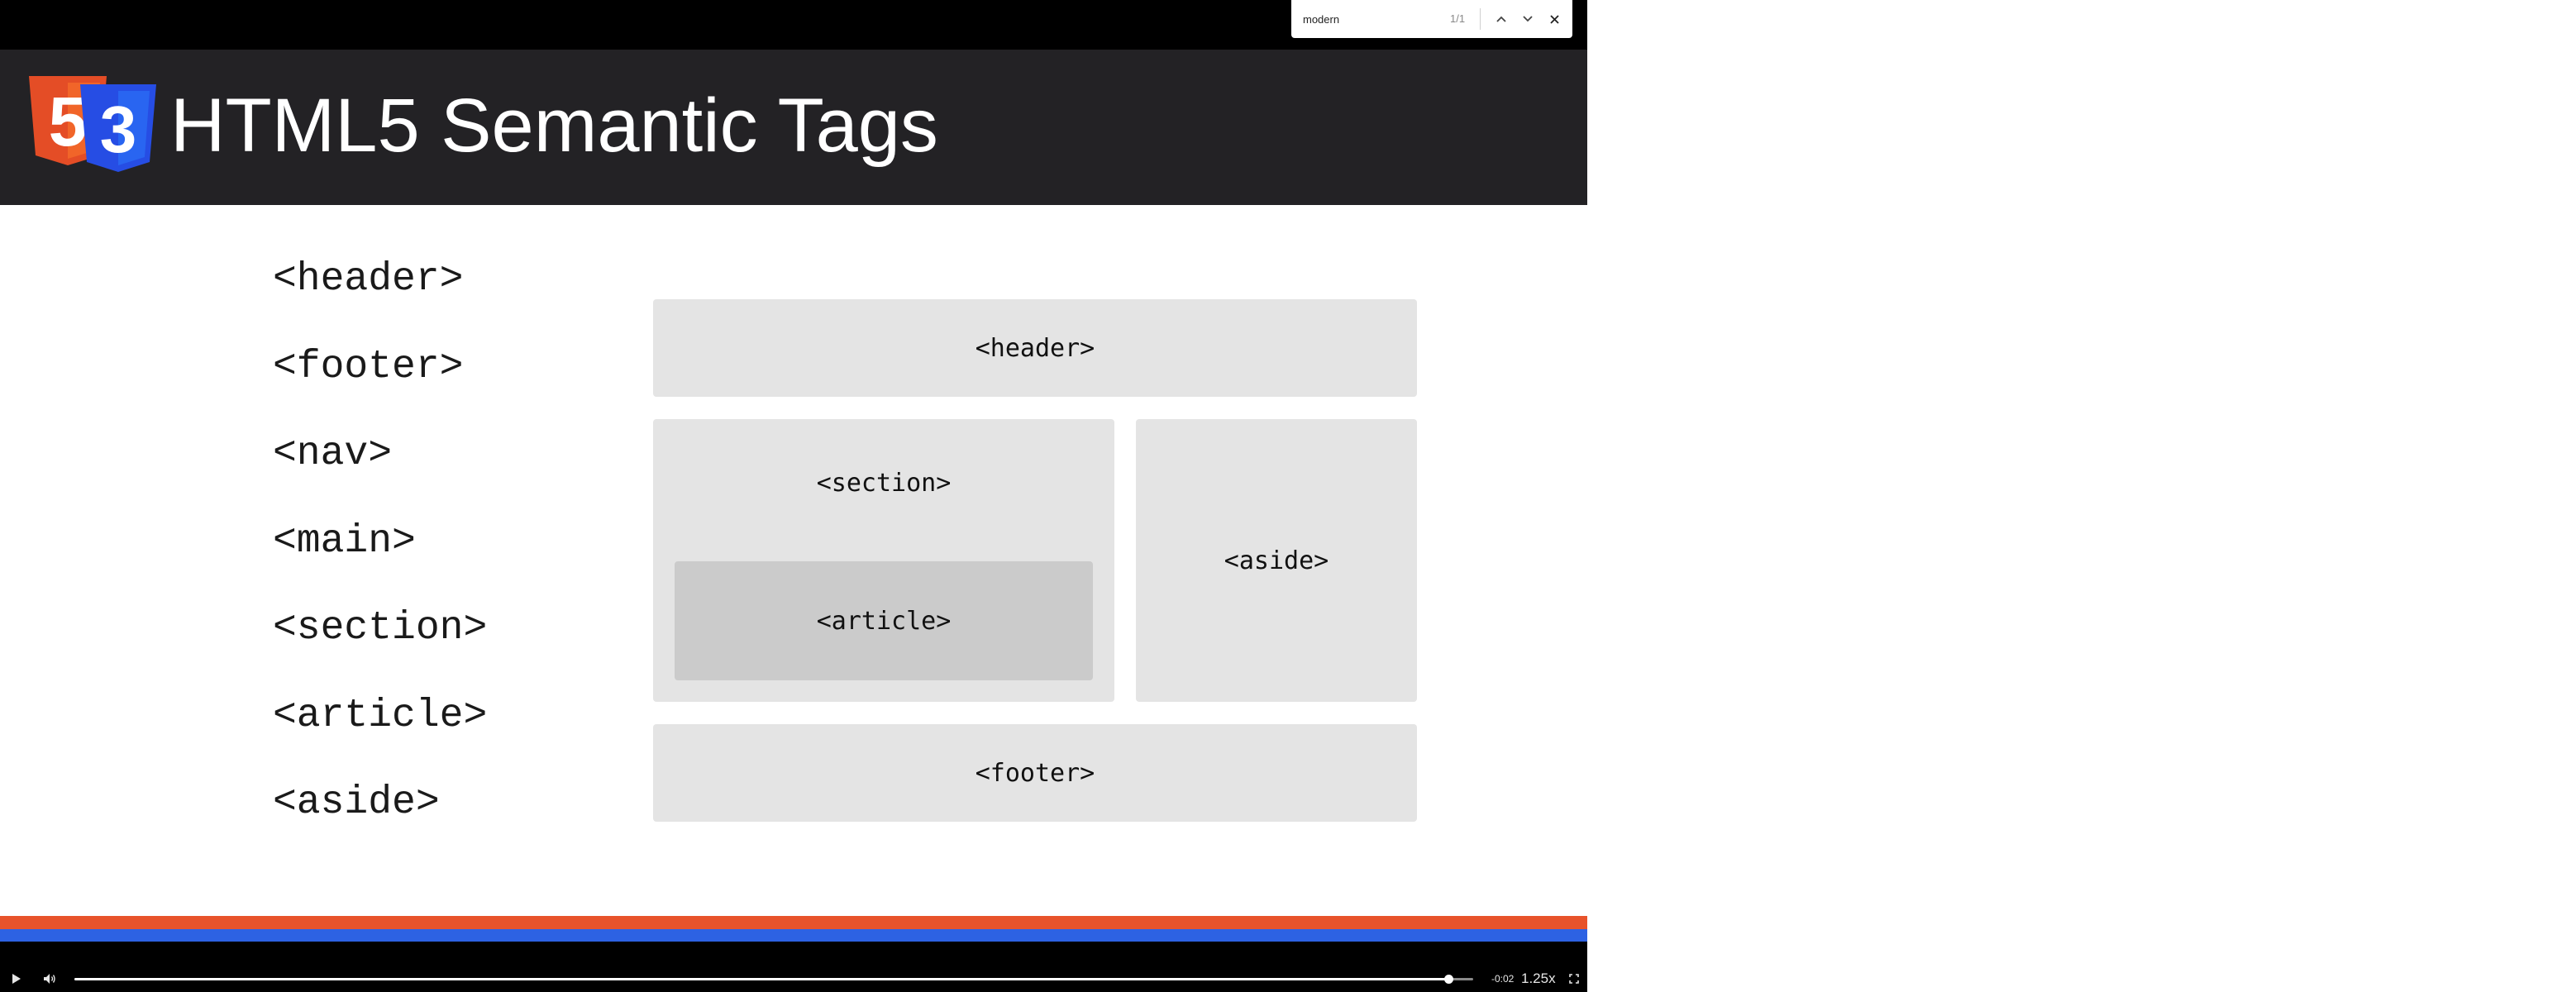  I want to click on orange-accent-stripe, so click(793, 922).